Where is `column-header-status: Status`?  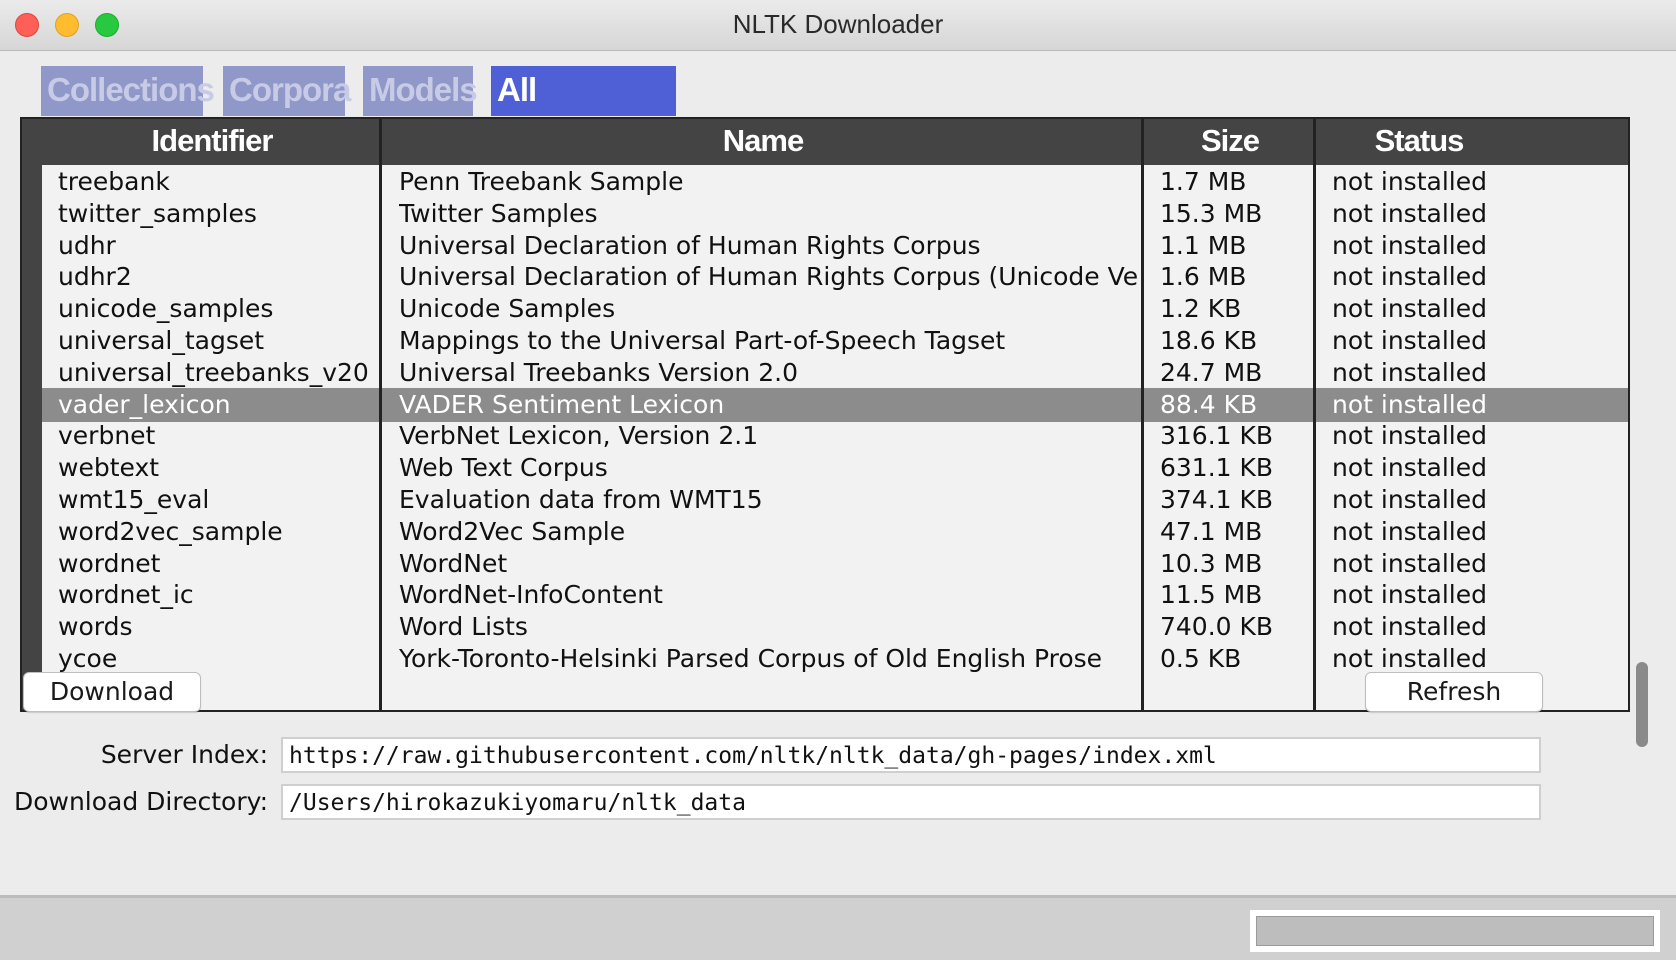 column-header-status: Status is located at coordinates (1419, 142).